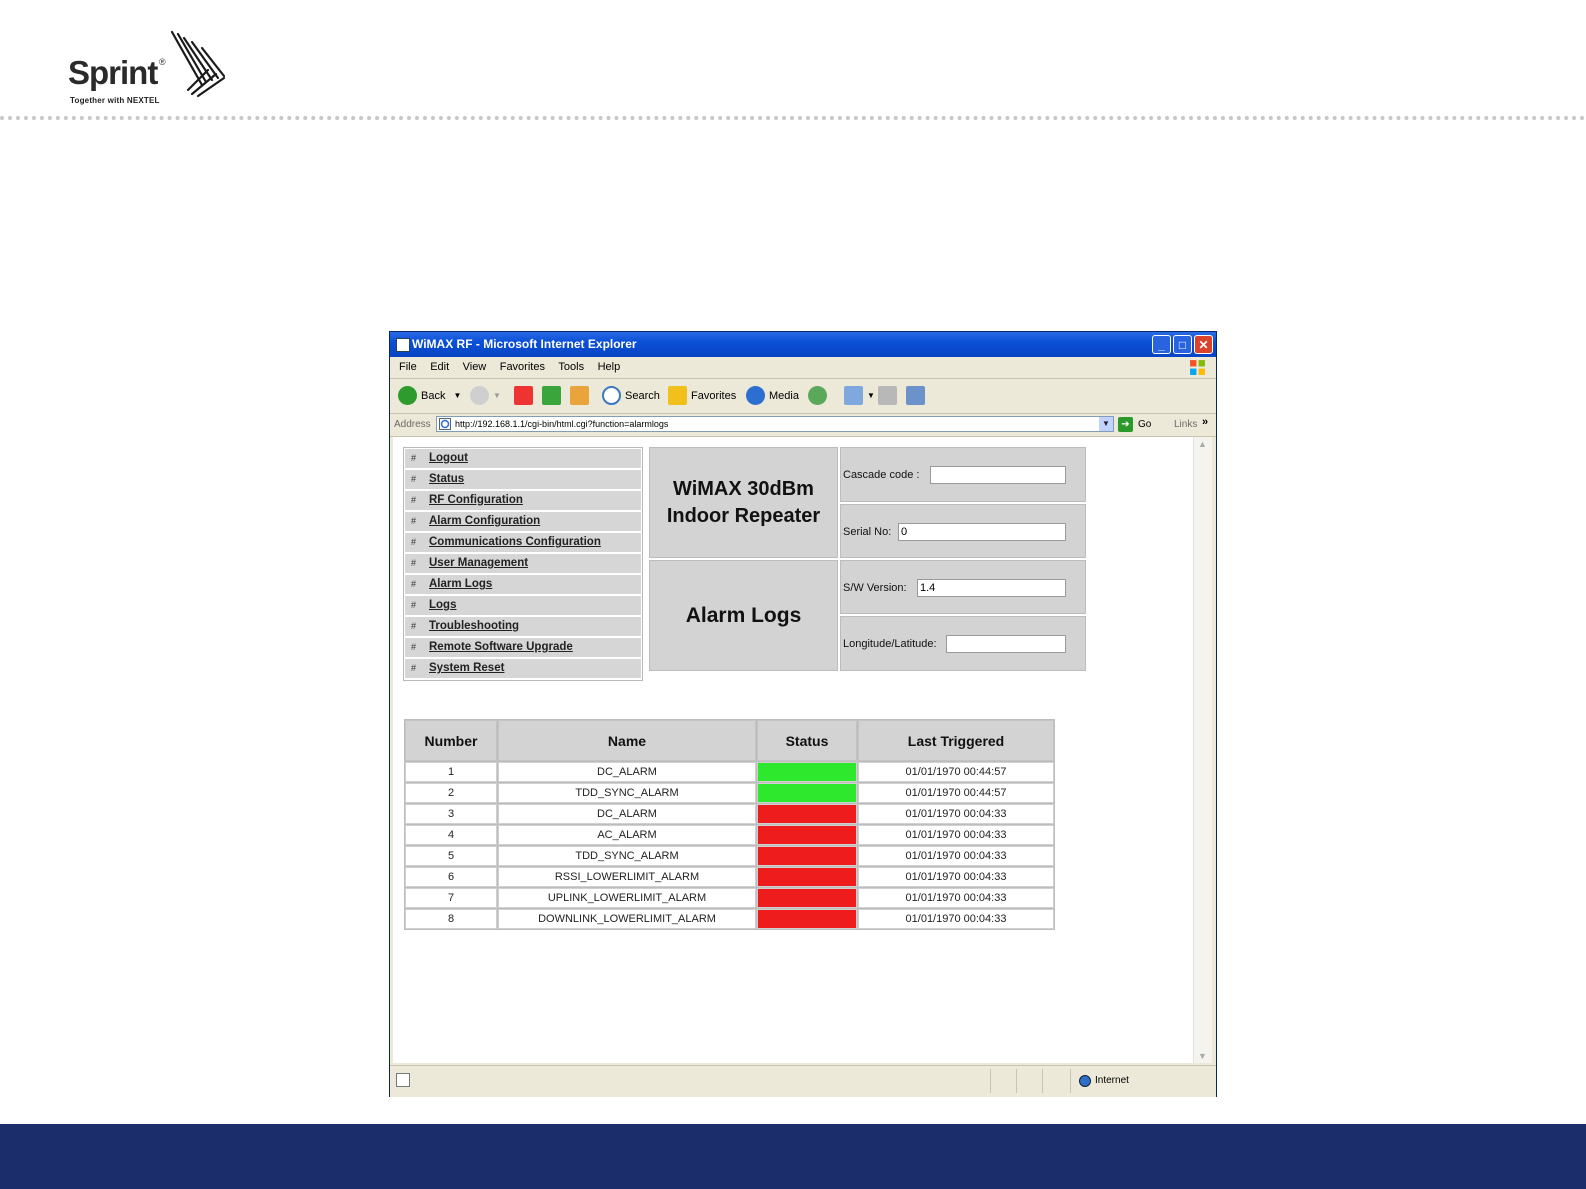  I want to click on mail-icon, so click(853, 395).